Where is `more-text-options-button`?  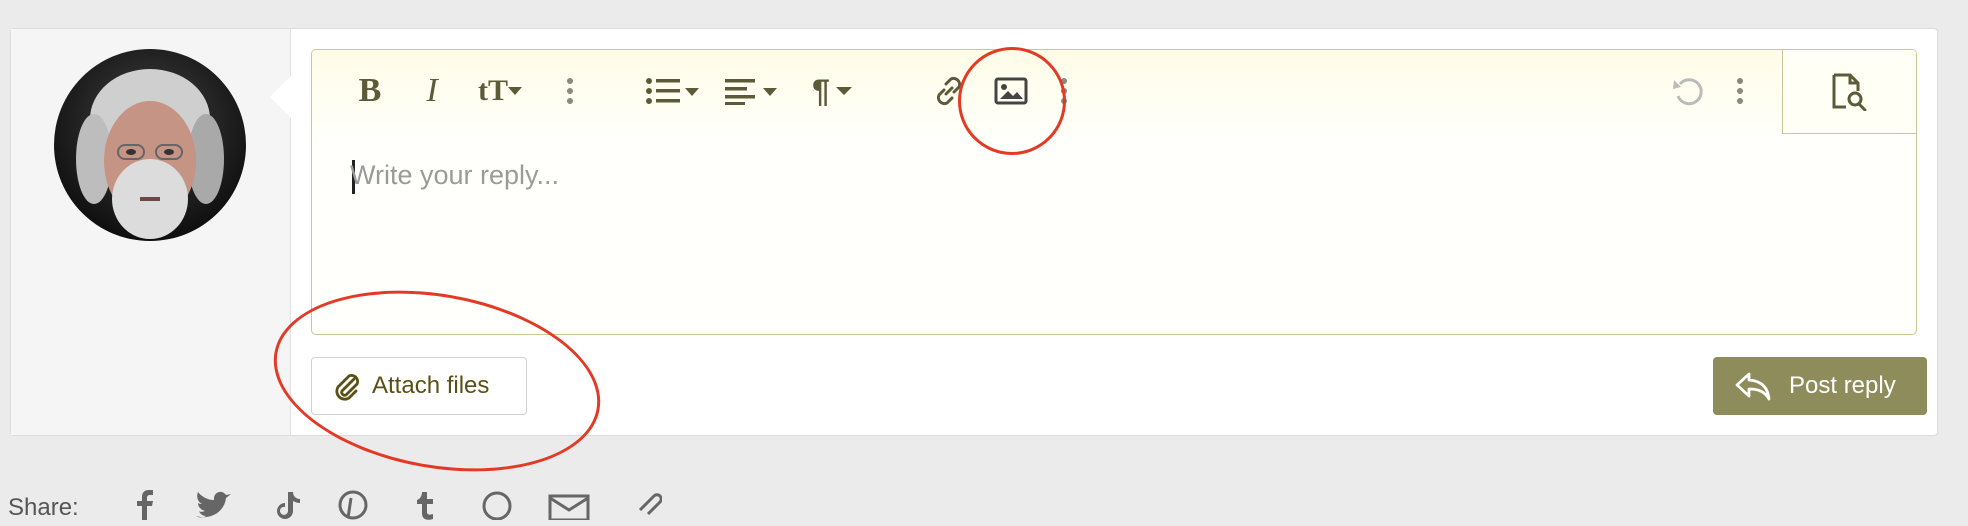
more-text-options-button is located at coordinates (570, 91).